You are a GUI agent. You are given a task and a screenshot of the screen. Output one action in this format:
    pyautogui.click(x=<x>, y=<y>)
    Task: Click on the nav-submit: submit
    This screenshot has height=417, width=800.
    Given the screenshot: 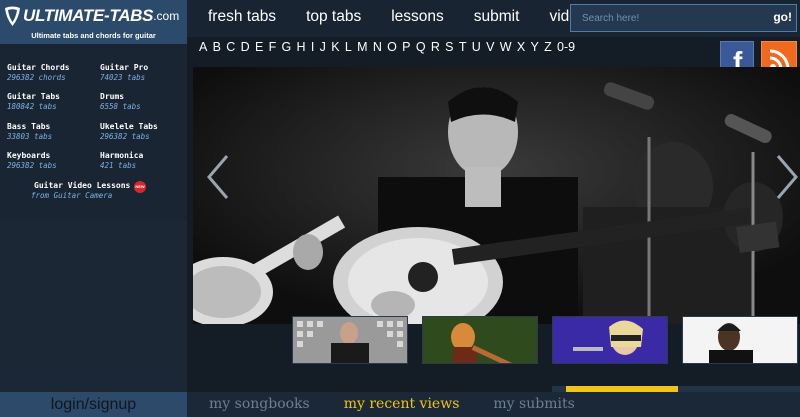 What is the action you would take?
    pyautogui.click(x=497, y=17)
    